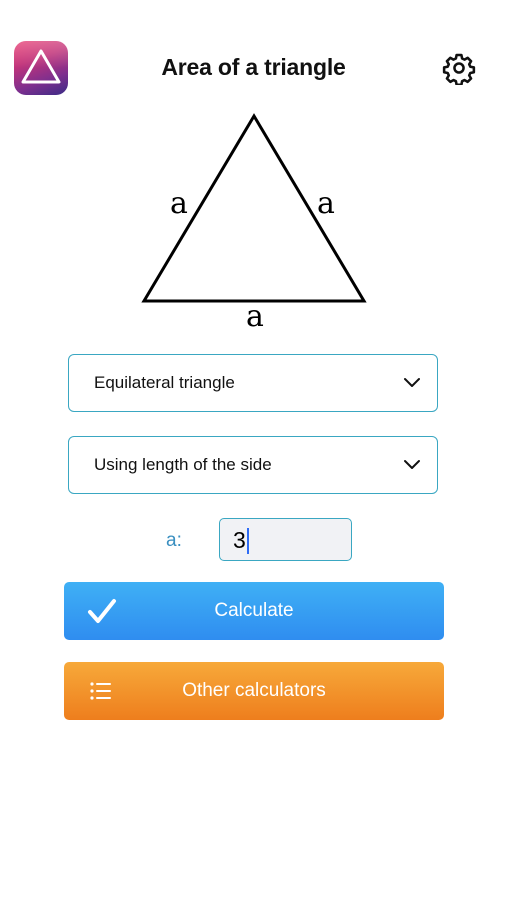  I want to click on triangle-type-value: Equilateral triangle, so click(164, 382).